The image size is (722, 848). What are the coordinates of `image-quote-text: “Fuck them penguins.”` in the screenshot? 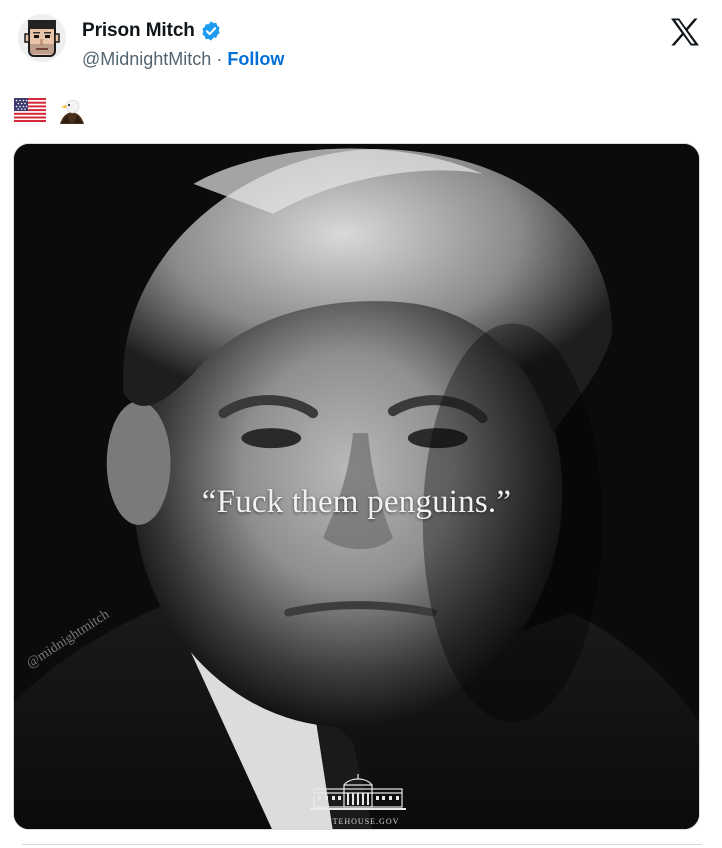 It's located at (356, 502).